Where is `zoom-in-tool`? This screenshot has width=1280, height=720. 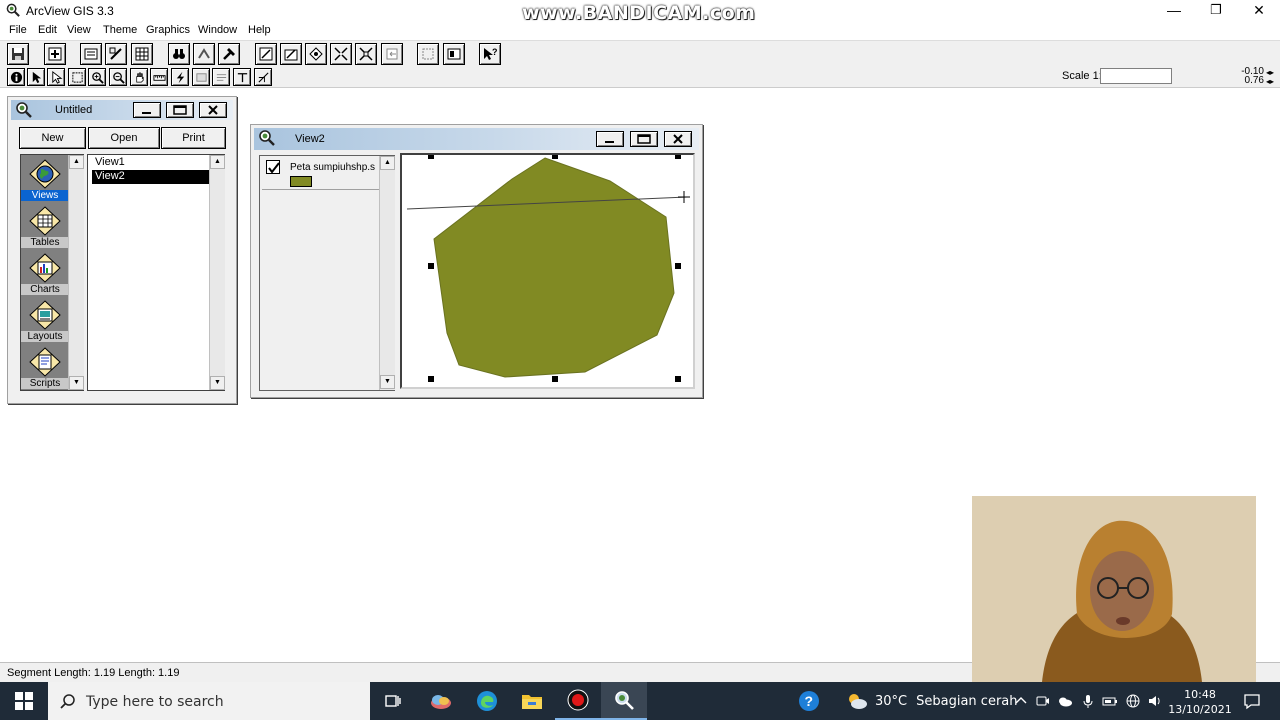
zoom-in-tool is located at coordinates (97, 77).